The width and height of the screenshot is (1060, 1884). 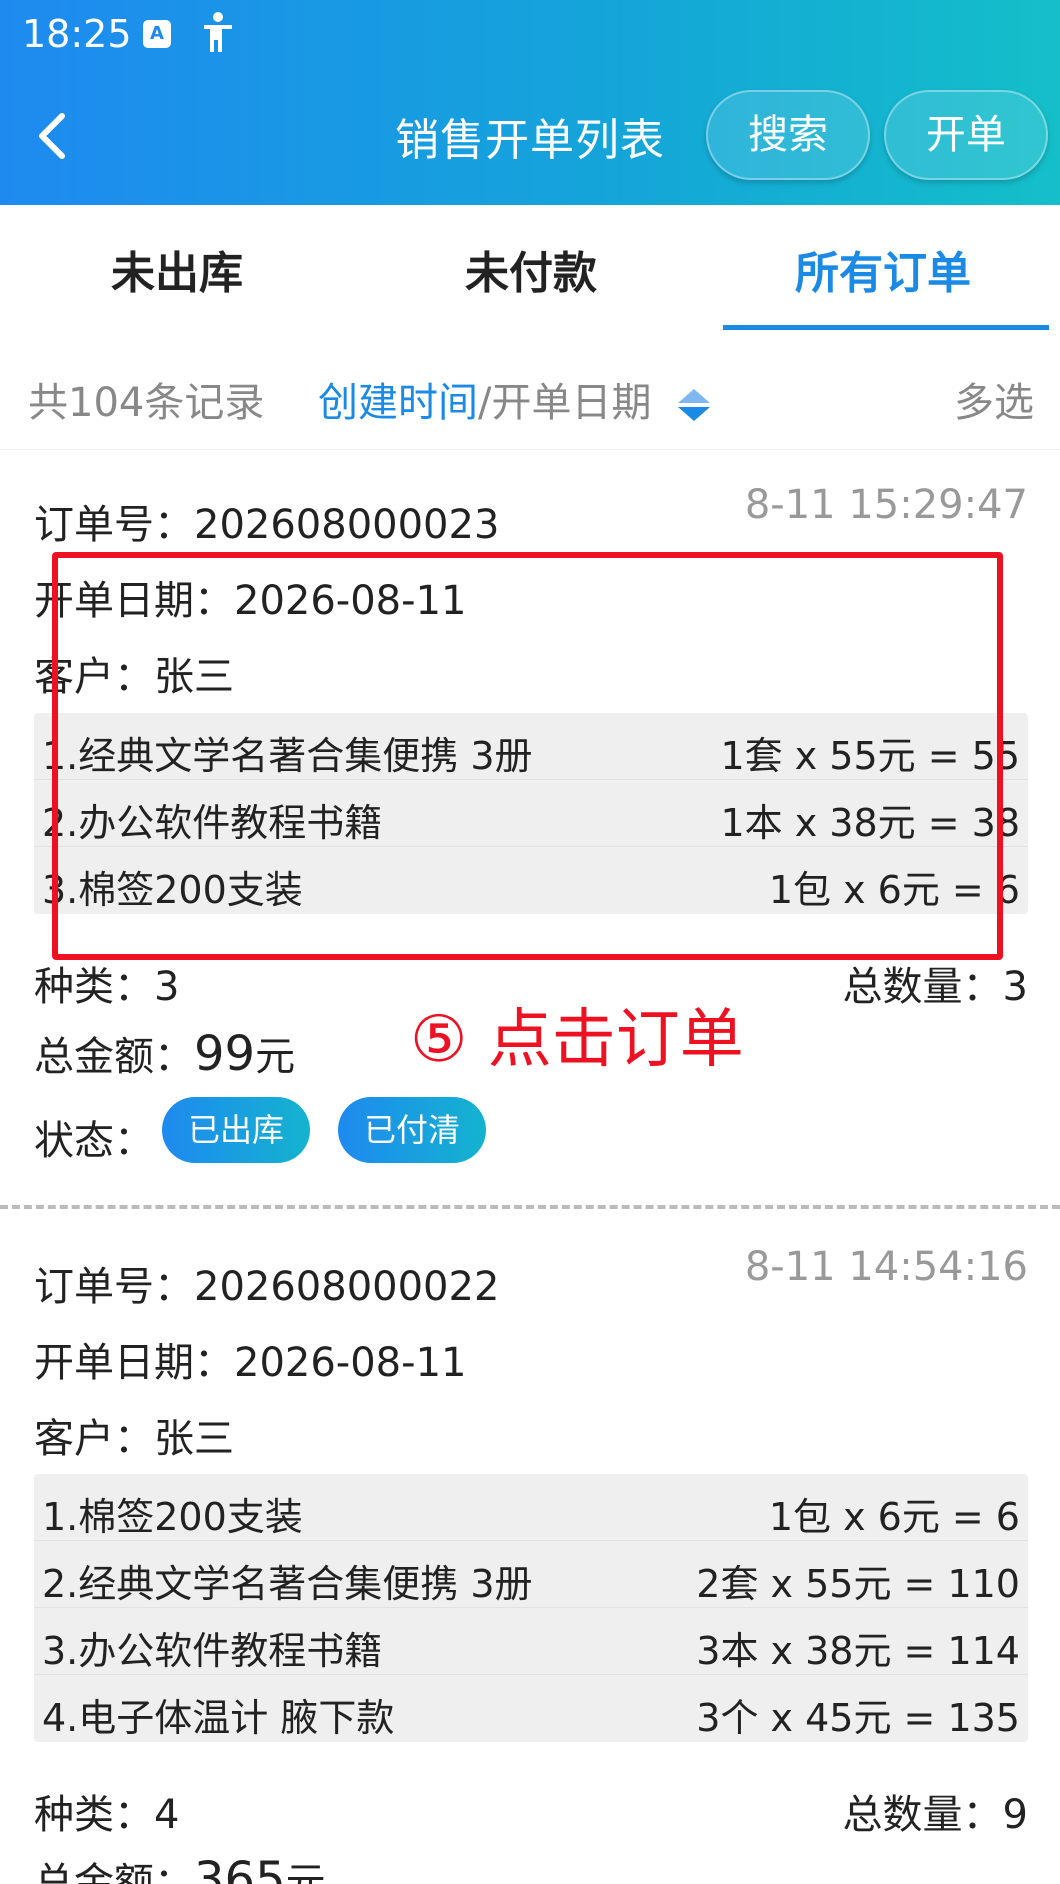 I want to click on status-badge-paid: 已付清, so click(x=412, y=1130).